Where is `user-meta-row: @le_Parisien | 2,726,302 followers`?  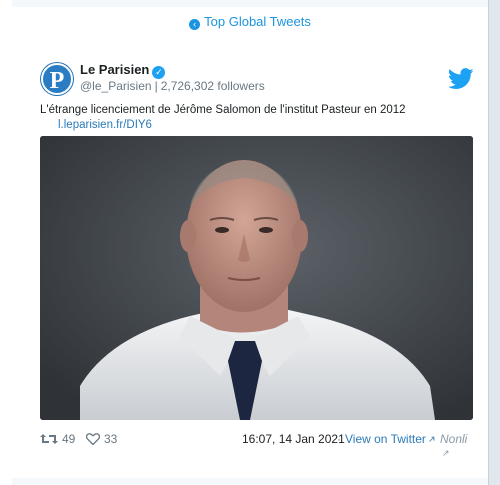
user-meta-row: @le_Parisien | 2,726,302 followers is located at coordinates (172, 86).